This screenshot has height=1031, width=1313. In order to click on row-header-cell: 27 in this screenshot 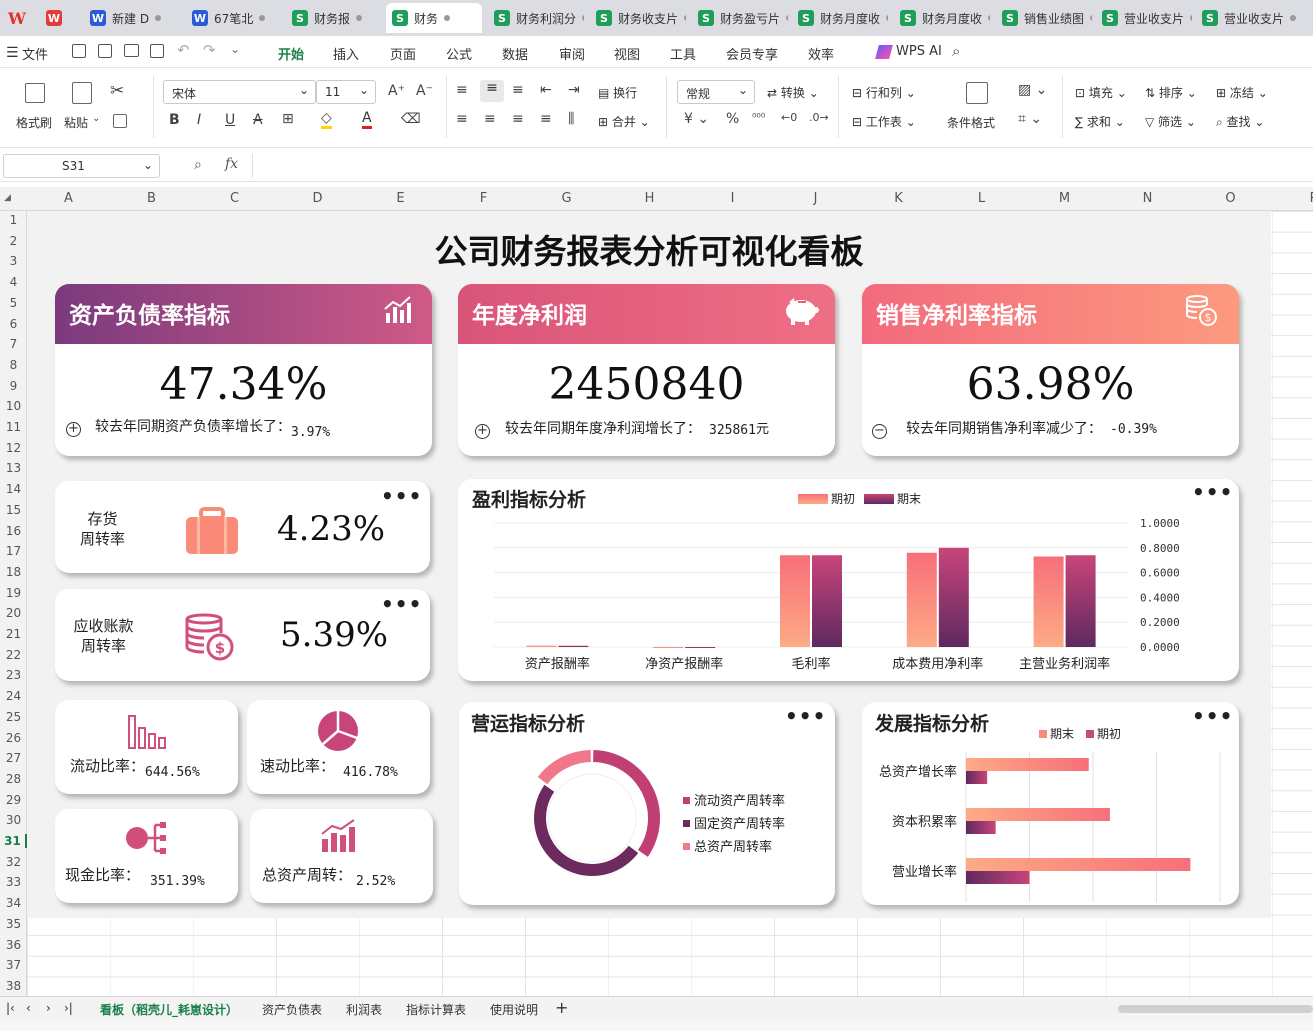, I will do `click(13, 758)`.